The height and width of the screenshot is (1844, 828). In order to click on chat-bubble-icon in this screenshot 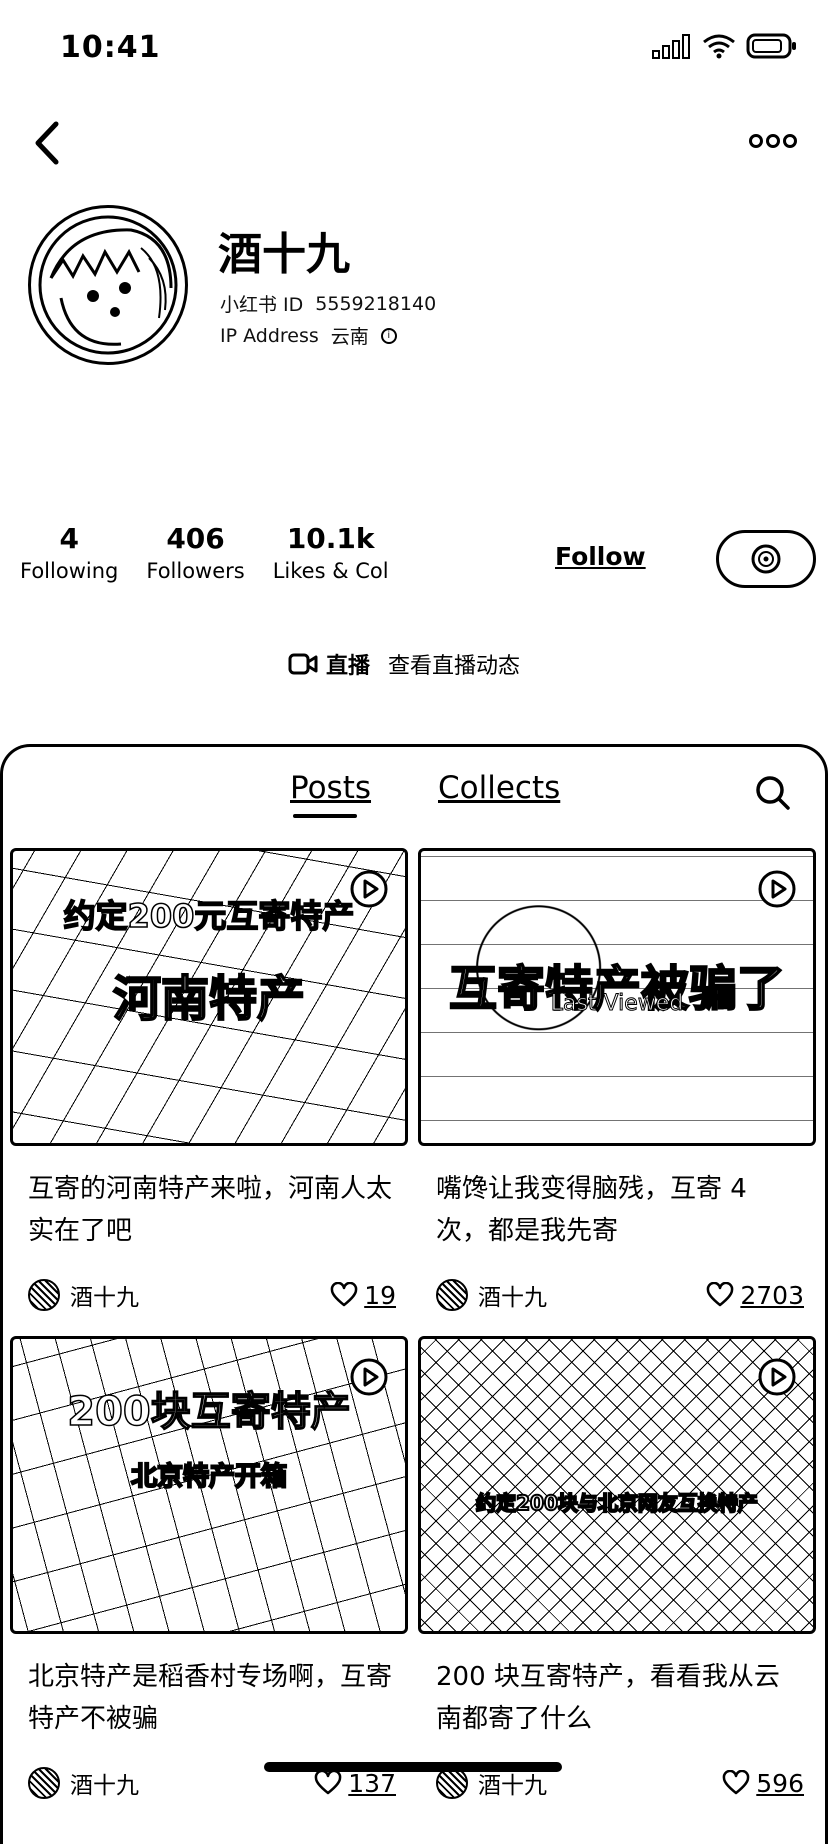, I will do `click(766, 559)`.